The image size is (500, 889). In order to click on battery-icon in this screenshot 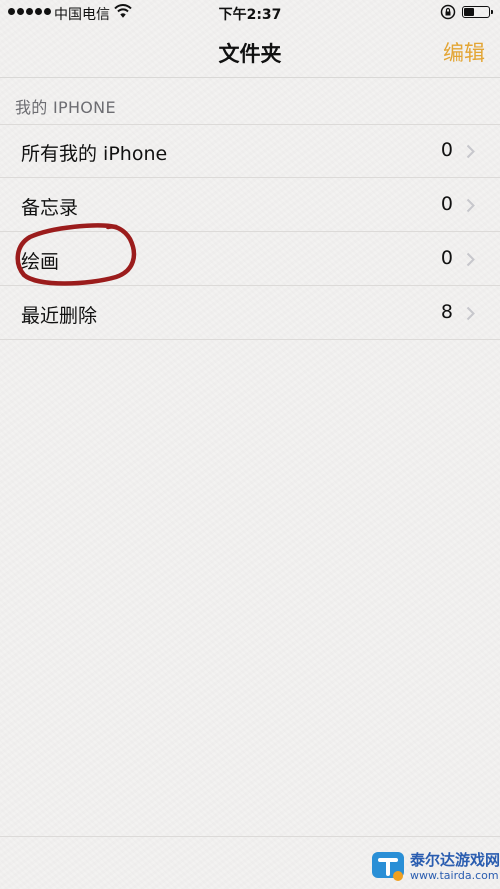, I will do `click(477, 12)`.